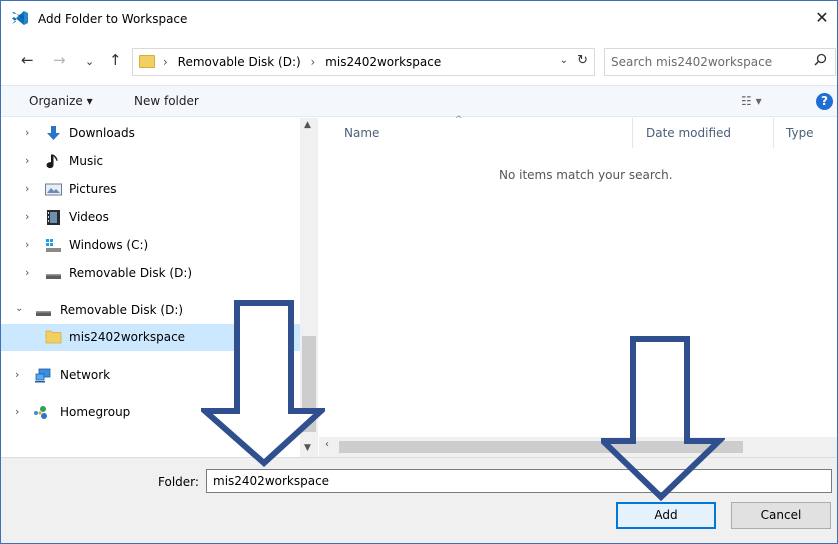 This screenshot has height=544, width=838. Describe the element at coordinates (59, 60) in the screenshot. I see `forward-button: →` at that location.